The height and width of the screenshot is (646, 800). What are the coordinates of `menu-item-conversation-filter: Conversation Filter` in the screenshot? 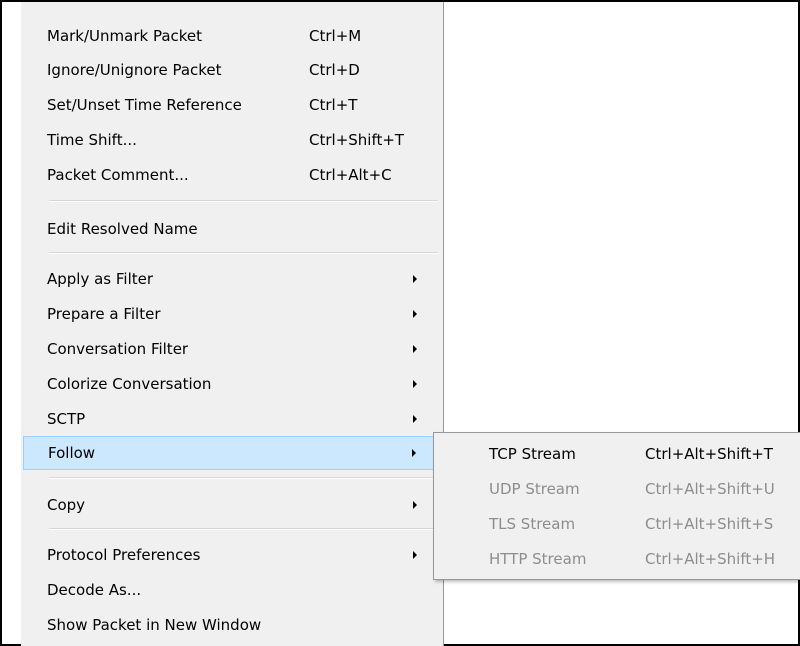 It's located at (232, 349).